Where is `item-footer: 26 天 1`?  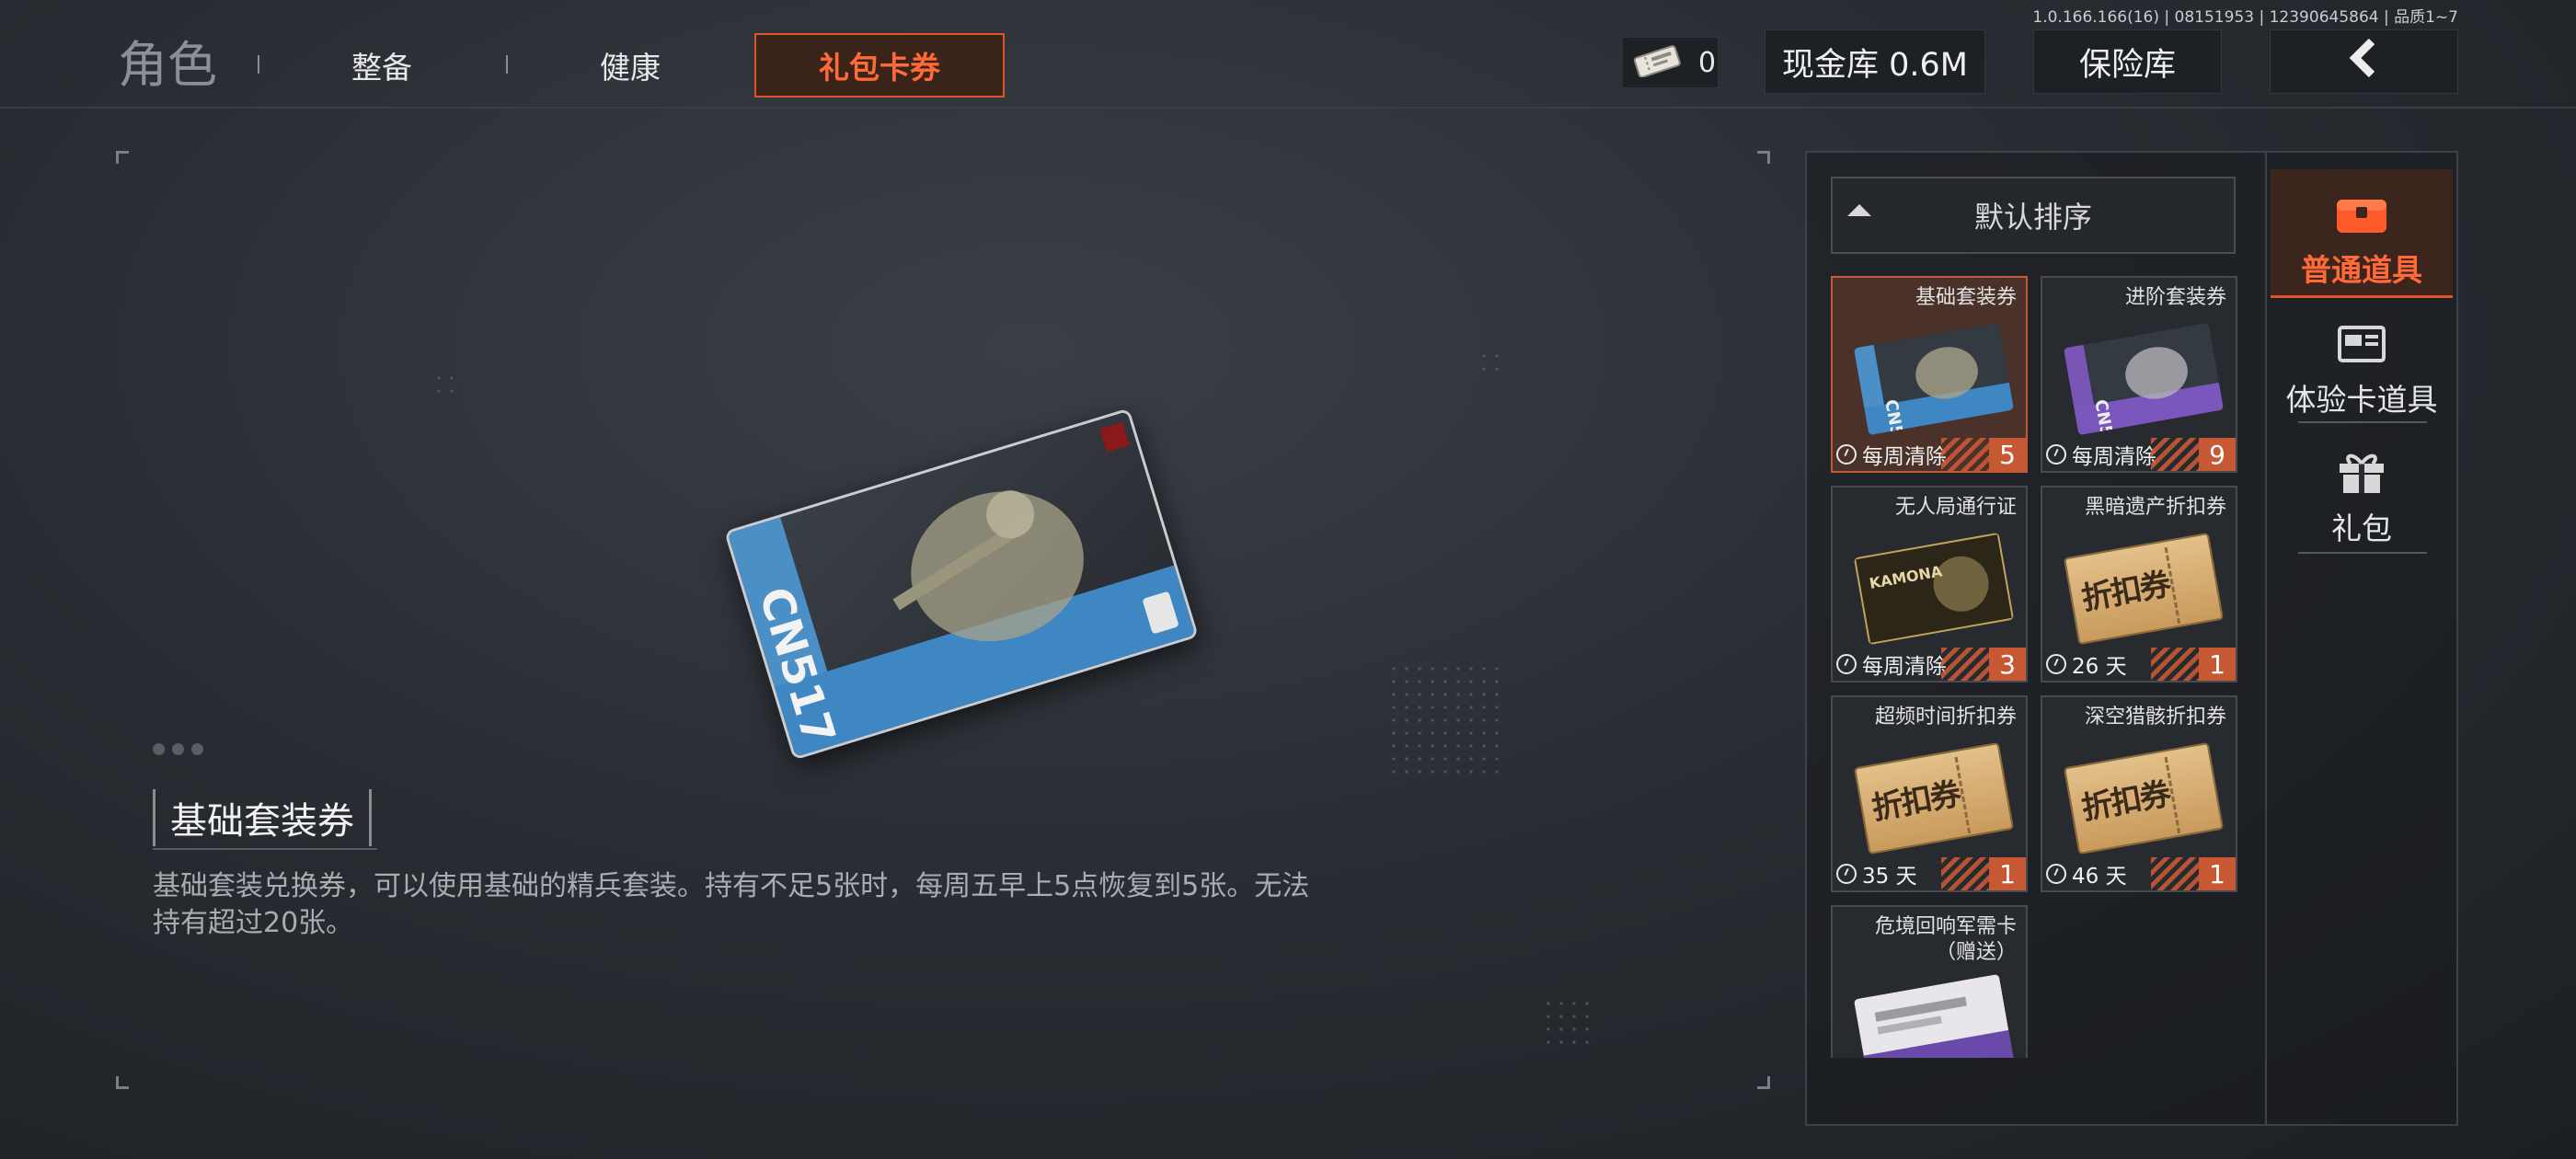 item-footer: 26 天 1 is located at coordinates (2139, 664).